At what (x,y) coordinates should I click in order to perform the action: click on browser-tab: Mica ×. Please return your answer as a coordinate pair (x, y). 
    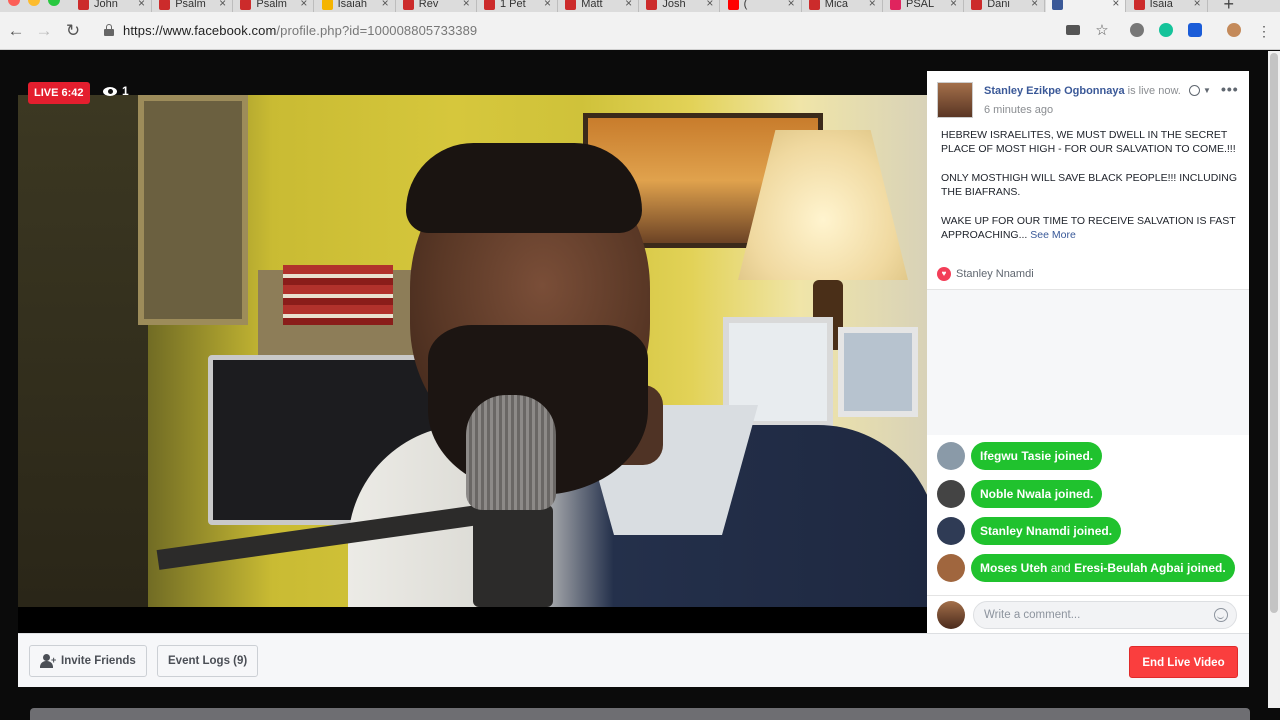
    Looking at the image, I should click on (843, 6).